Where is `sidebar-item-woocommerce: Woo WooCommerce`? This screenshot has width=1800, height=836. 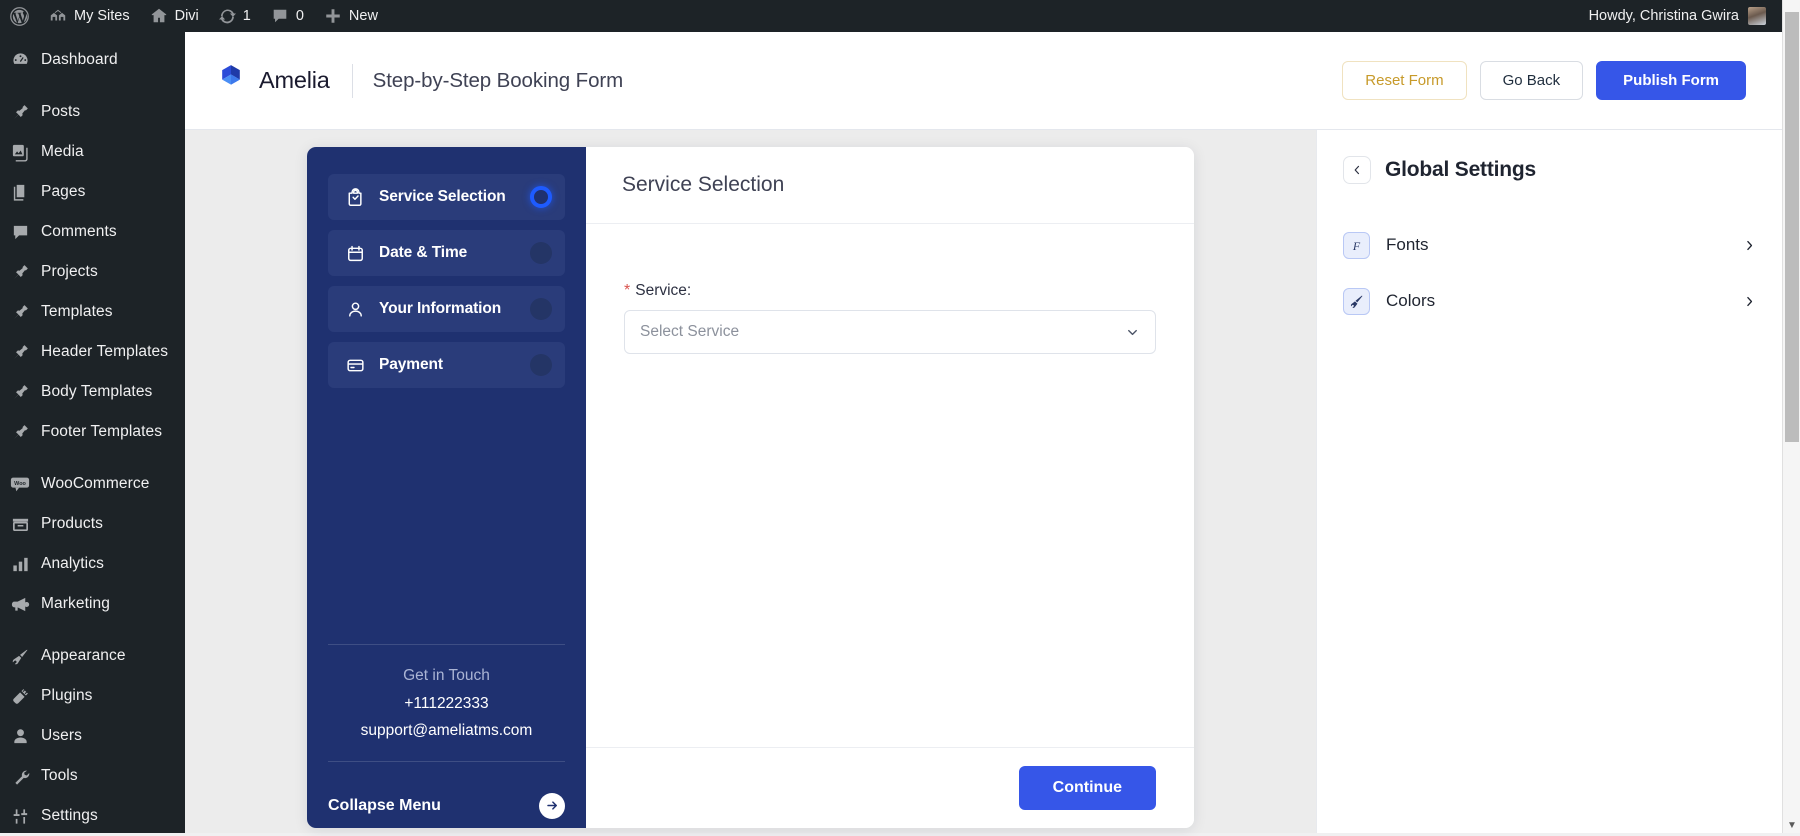
sidebar-item-woocommerce: Woo WooCommerce is located at coordinates (92, 484).